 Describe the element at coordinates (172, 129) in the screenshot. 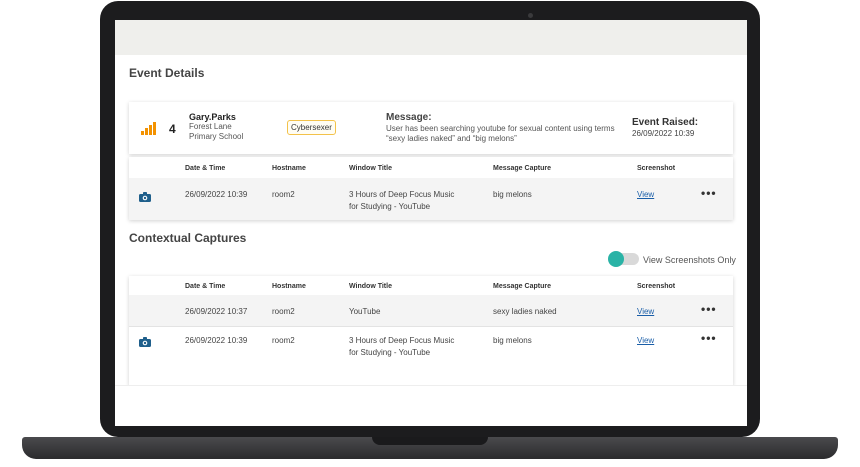

I see `severity-count: 4` at that location.